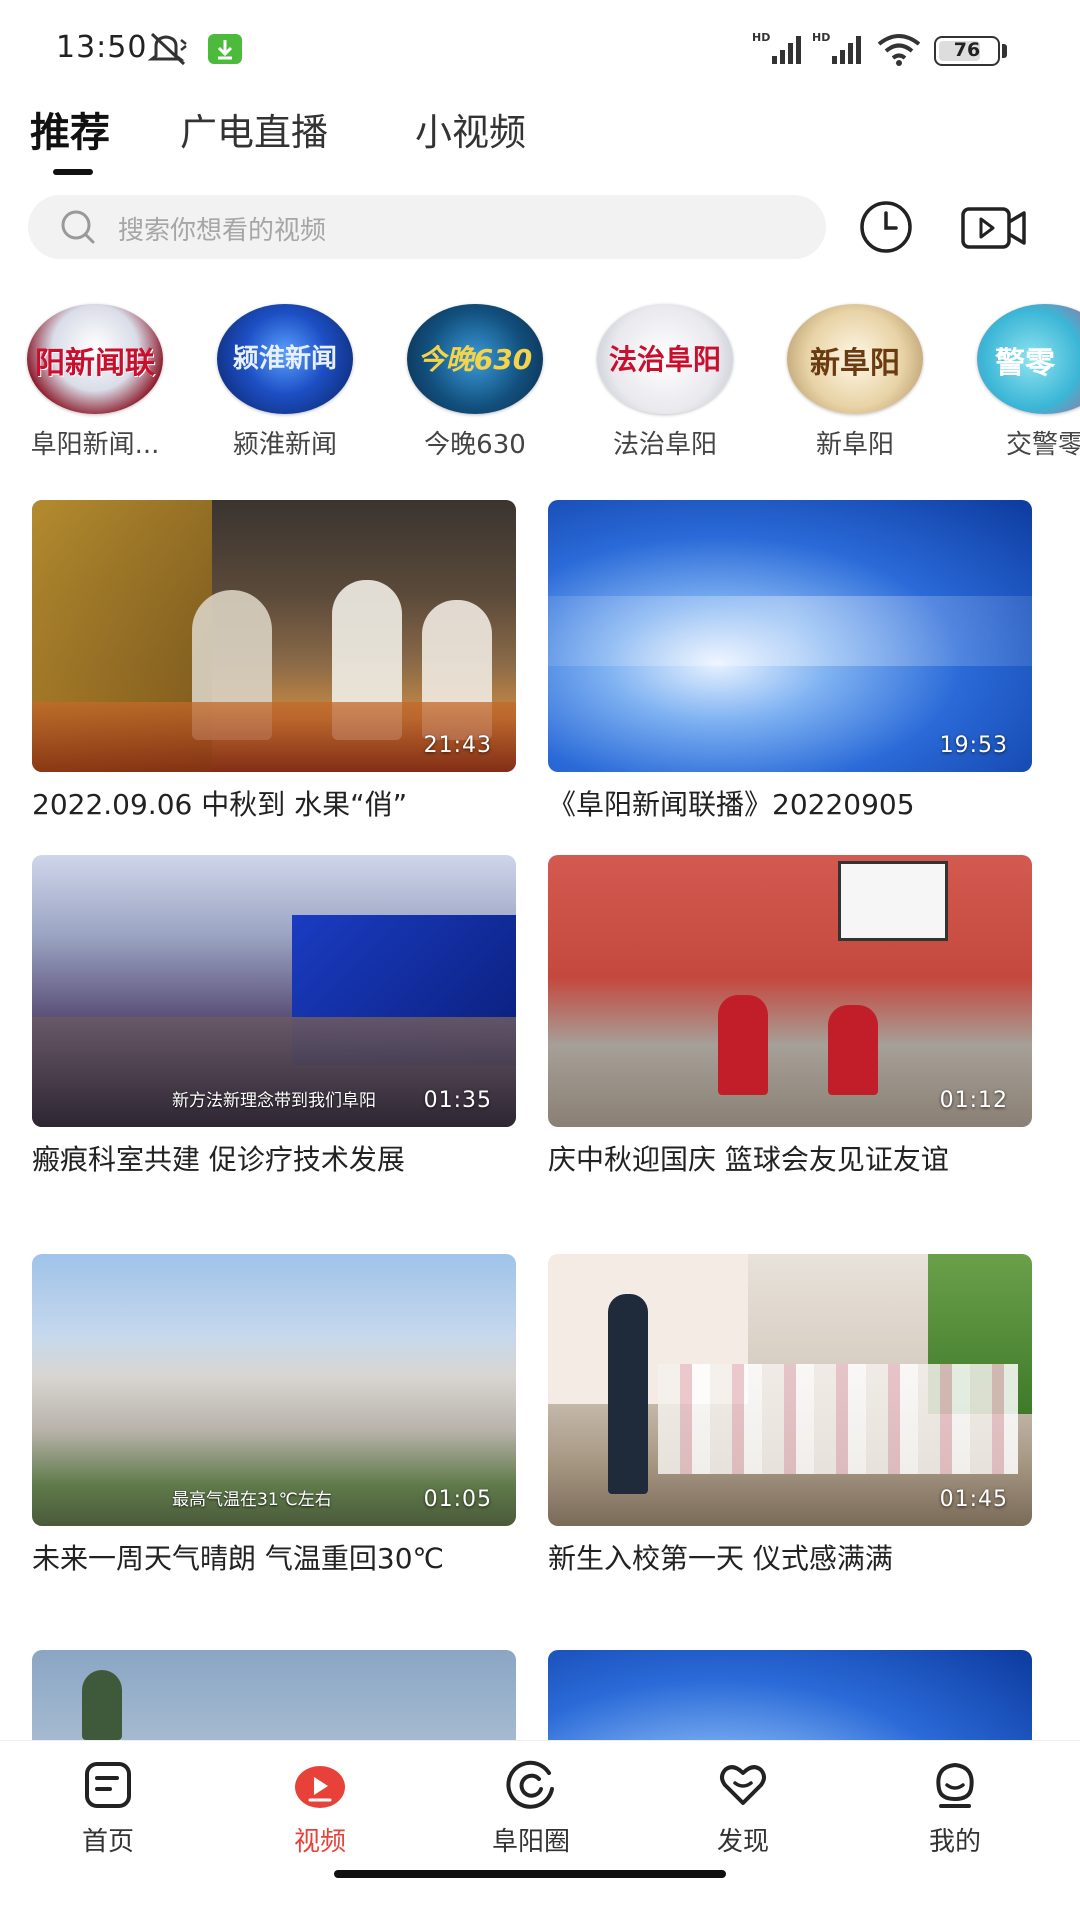 This screenshot has height=1920, width=1080. What do you see at coordinates (743, 1814) in the screenshot?
I see `nav-discover: 发现` at bounding box center [743, 1814].